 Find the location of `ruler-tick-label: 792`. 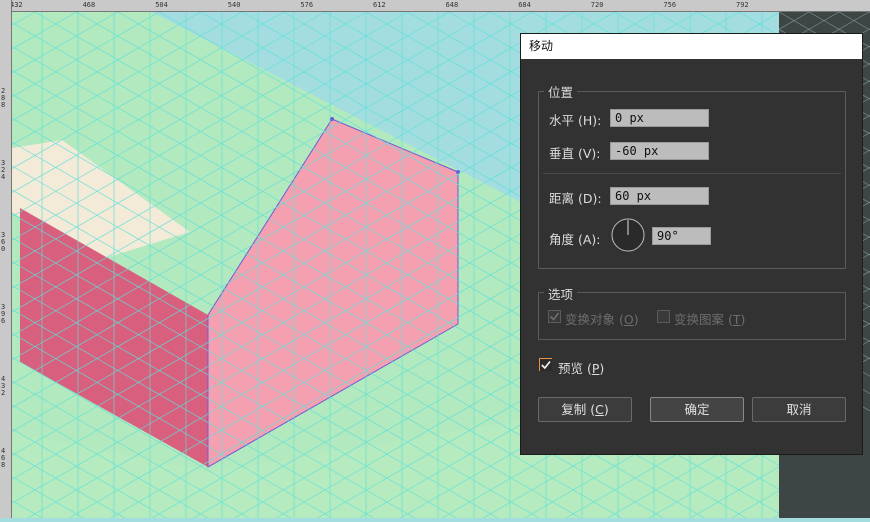

ruler-tick-label: 792 is located at coordinates (742, 5).